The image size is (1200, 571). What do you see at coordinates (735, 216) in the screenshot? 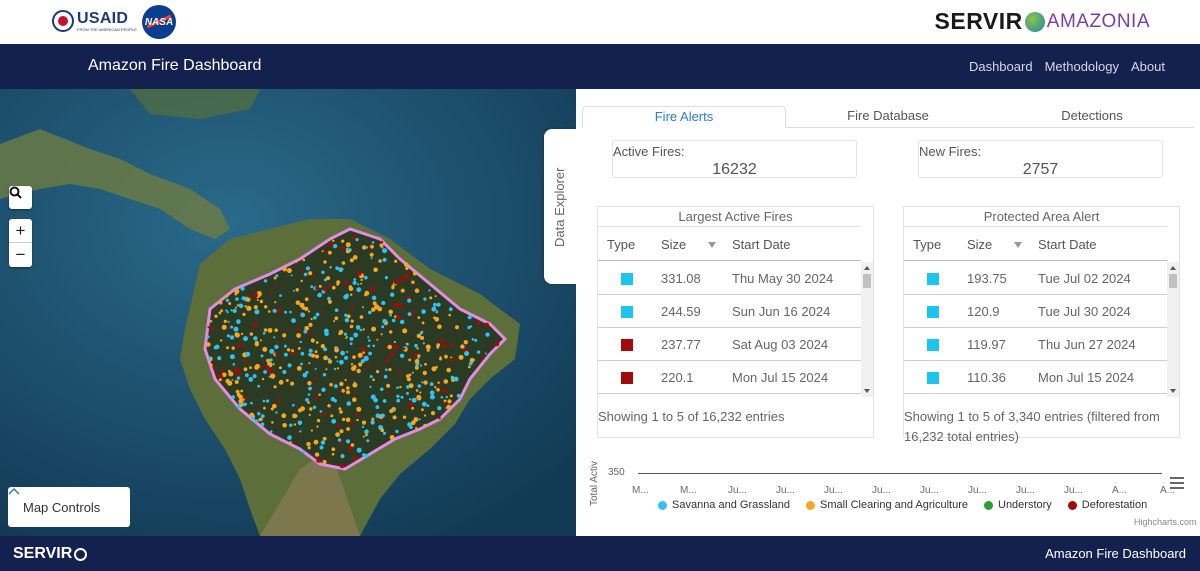
I see `largest-fires-title: Largest Active Fires` at bounding box center [735, 216].